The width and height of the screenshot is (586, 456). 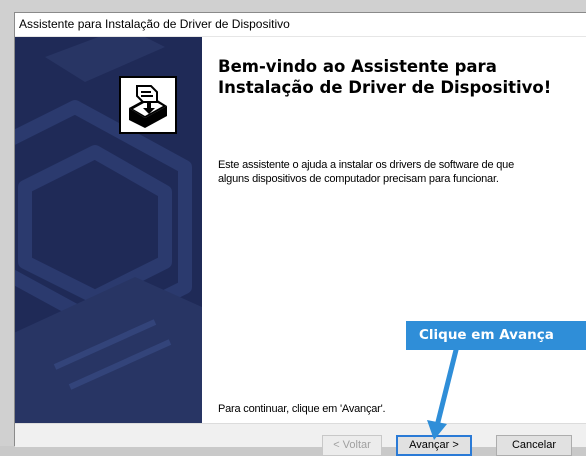 I want to click on device-driver-install-icon, so click(x=148, y=105).